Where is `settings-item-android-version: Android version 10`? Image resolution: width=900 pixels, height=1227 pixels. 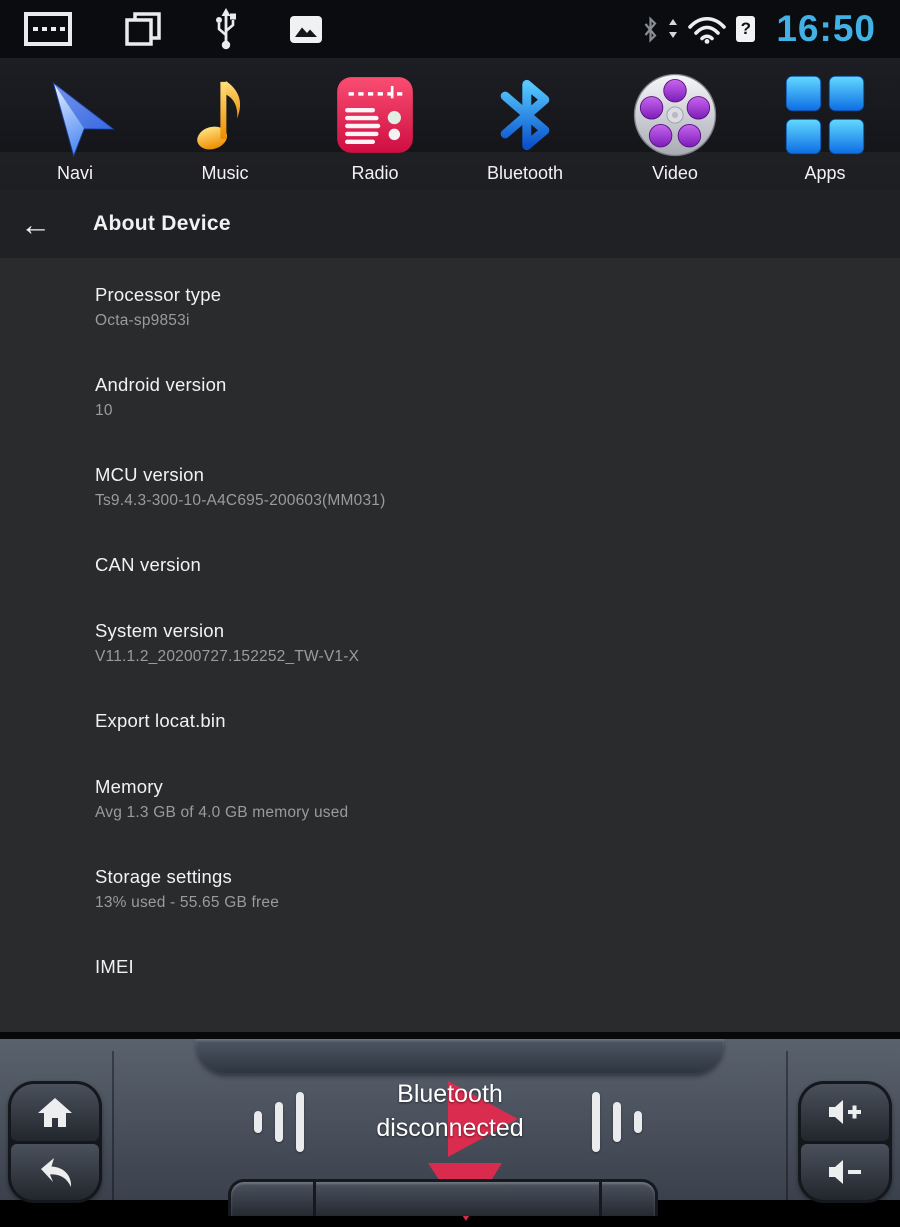
settings-item-android-version: Android version 10 is located at coordinates (477, 397).